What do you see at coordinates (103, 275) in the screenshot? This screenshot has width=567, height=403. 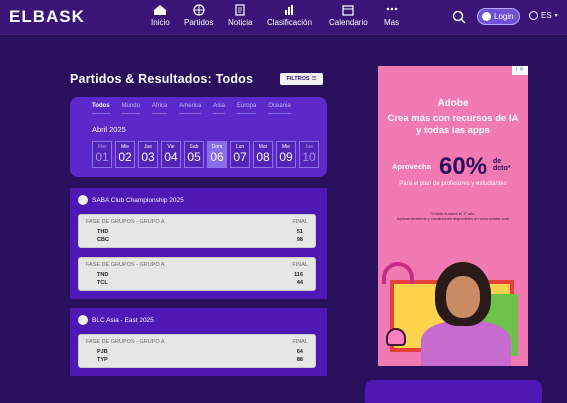 I see `team-home: TND` at bounding box center [103, 275].